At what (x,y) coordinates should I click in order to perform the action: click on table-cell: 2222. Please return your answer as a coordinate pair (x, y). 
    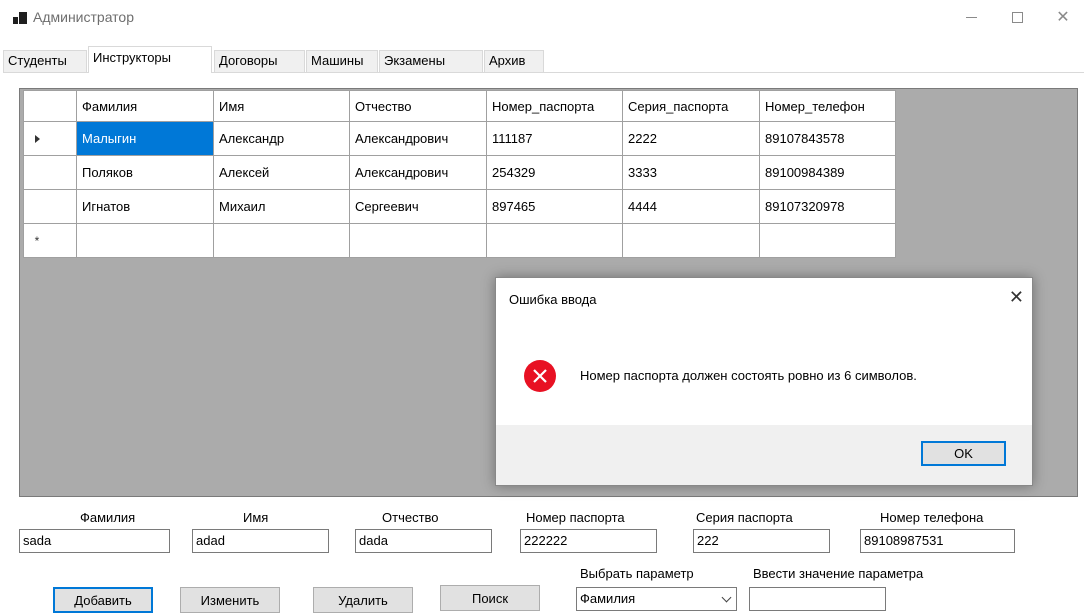
    Looking at the image, I should click on (691, 138).